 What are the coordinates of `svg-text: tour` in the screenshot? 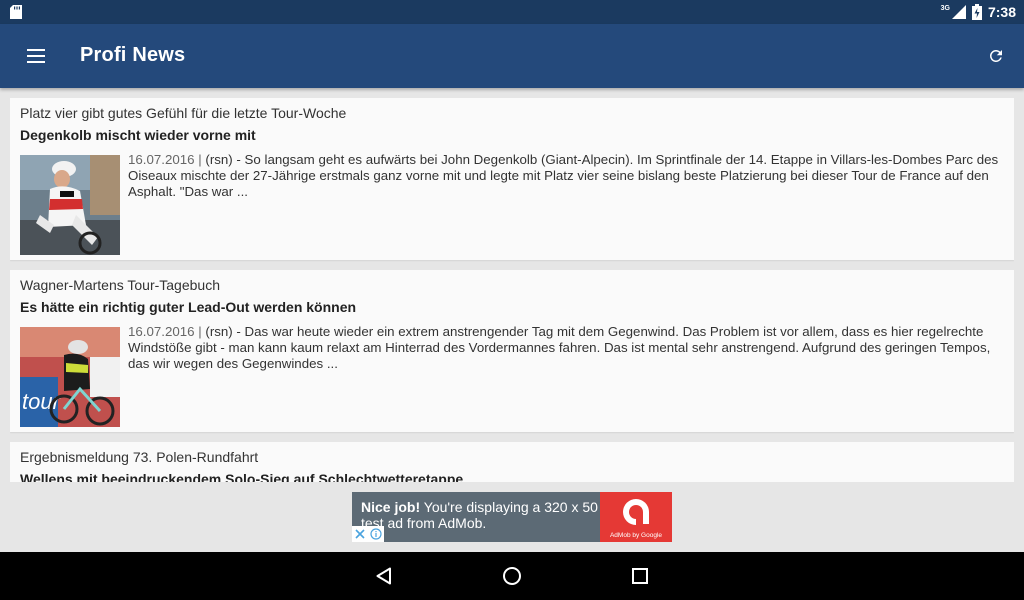 It's located at (42, 401).